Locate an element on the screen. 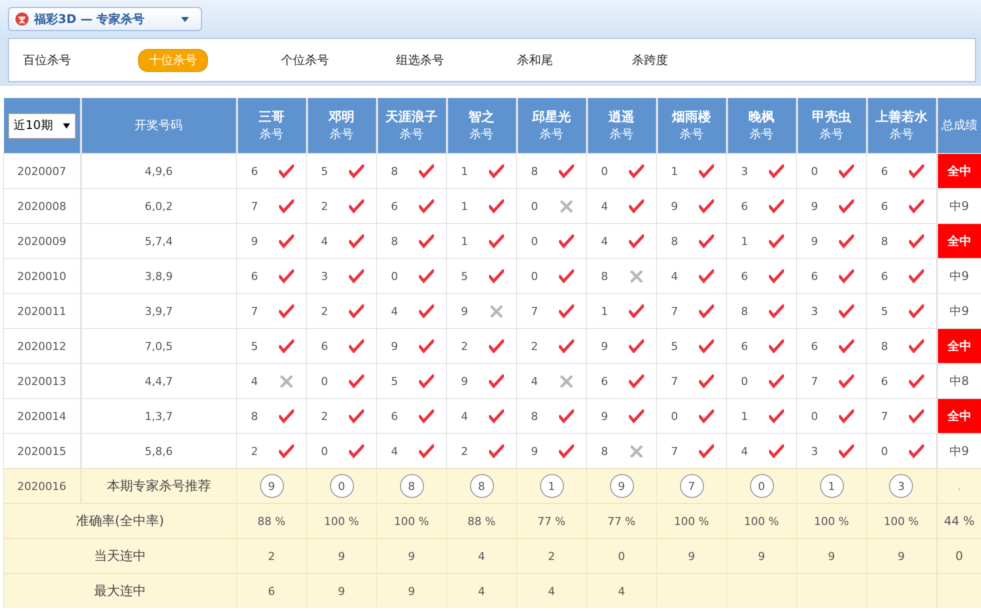  draw-numbers: 3,8,9 is located at coordinates (158, 276).